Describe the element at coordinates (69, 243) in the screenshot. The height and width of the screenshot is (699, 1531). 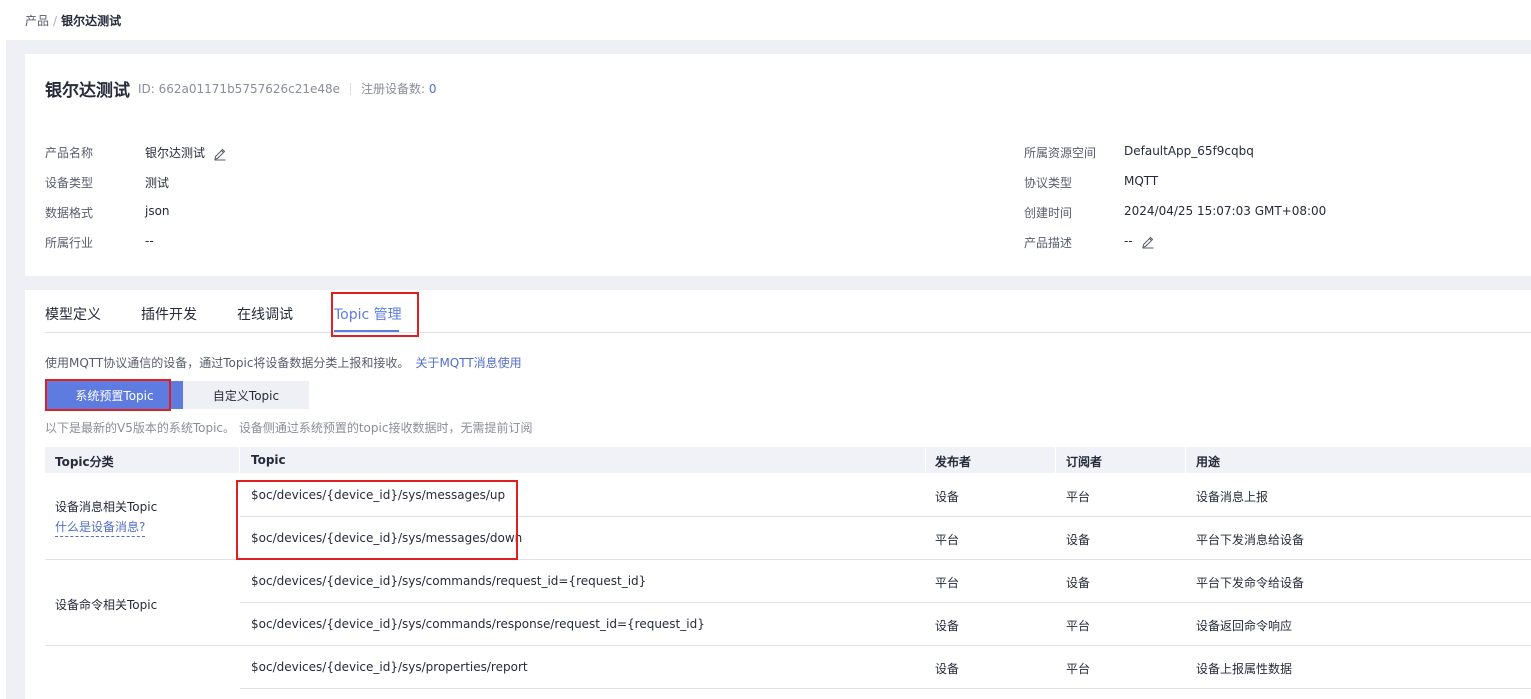
I see `info-key: 所属行业` at that location.